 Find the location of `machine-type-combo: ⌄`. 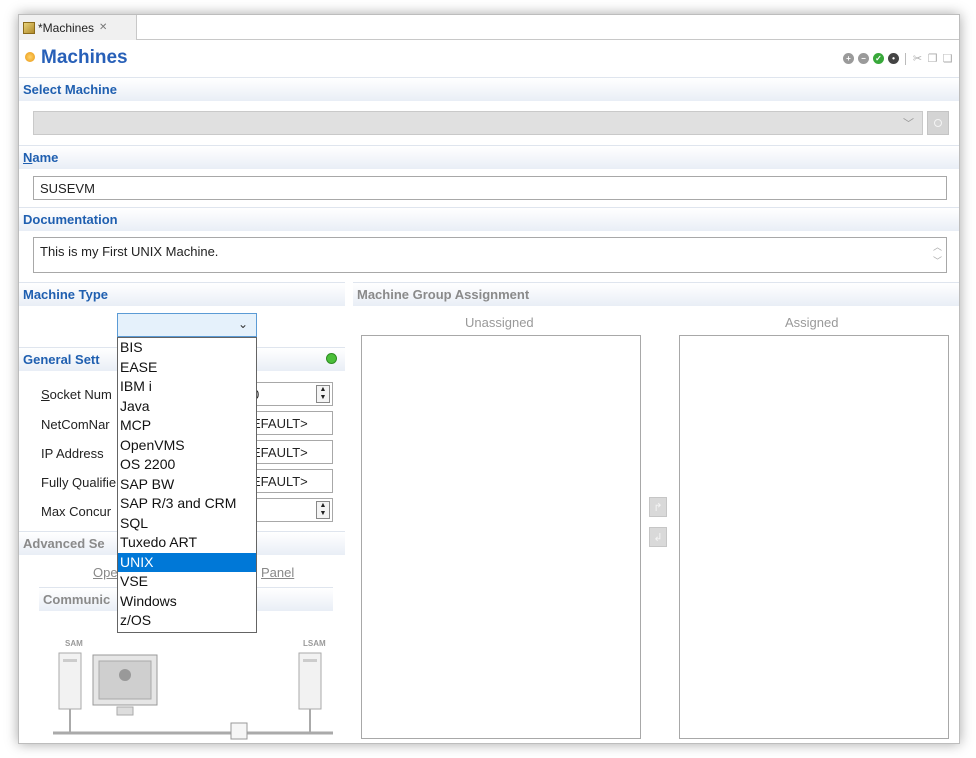

machine-type-combo: ⌄ is located at coordinates (187, 325).